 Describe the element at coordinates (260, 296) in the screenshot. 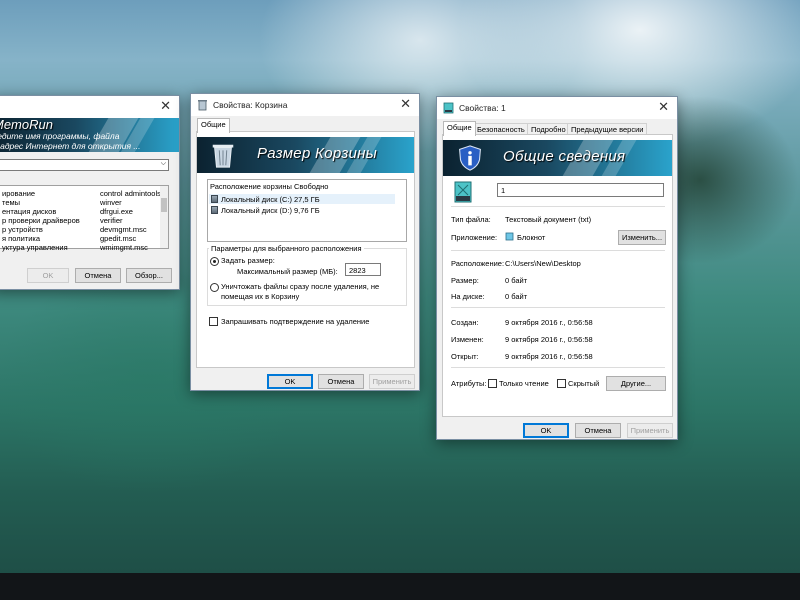

I see `delete-immediately-line2: помещая их в Корзину` at that location.